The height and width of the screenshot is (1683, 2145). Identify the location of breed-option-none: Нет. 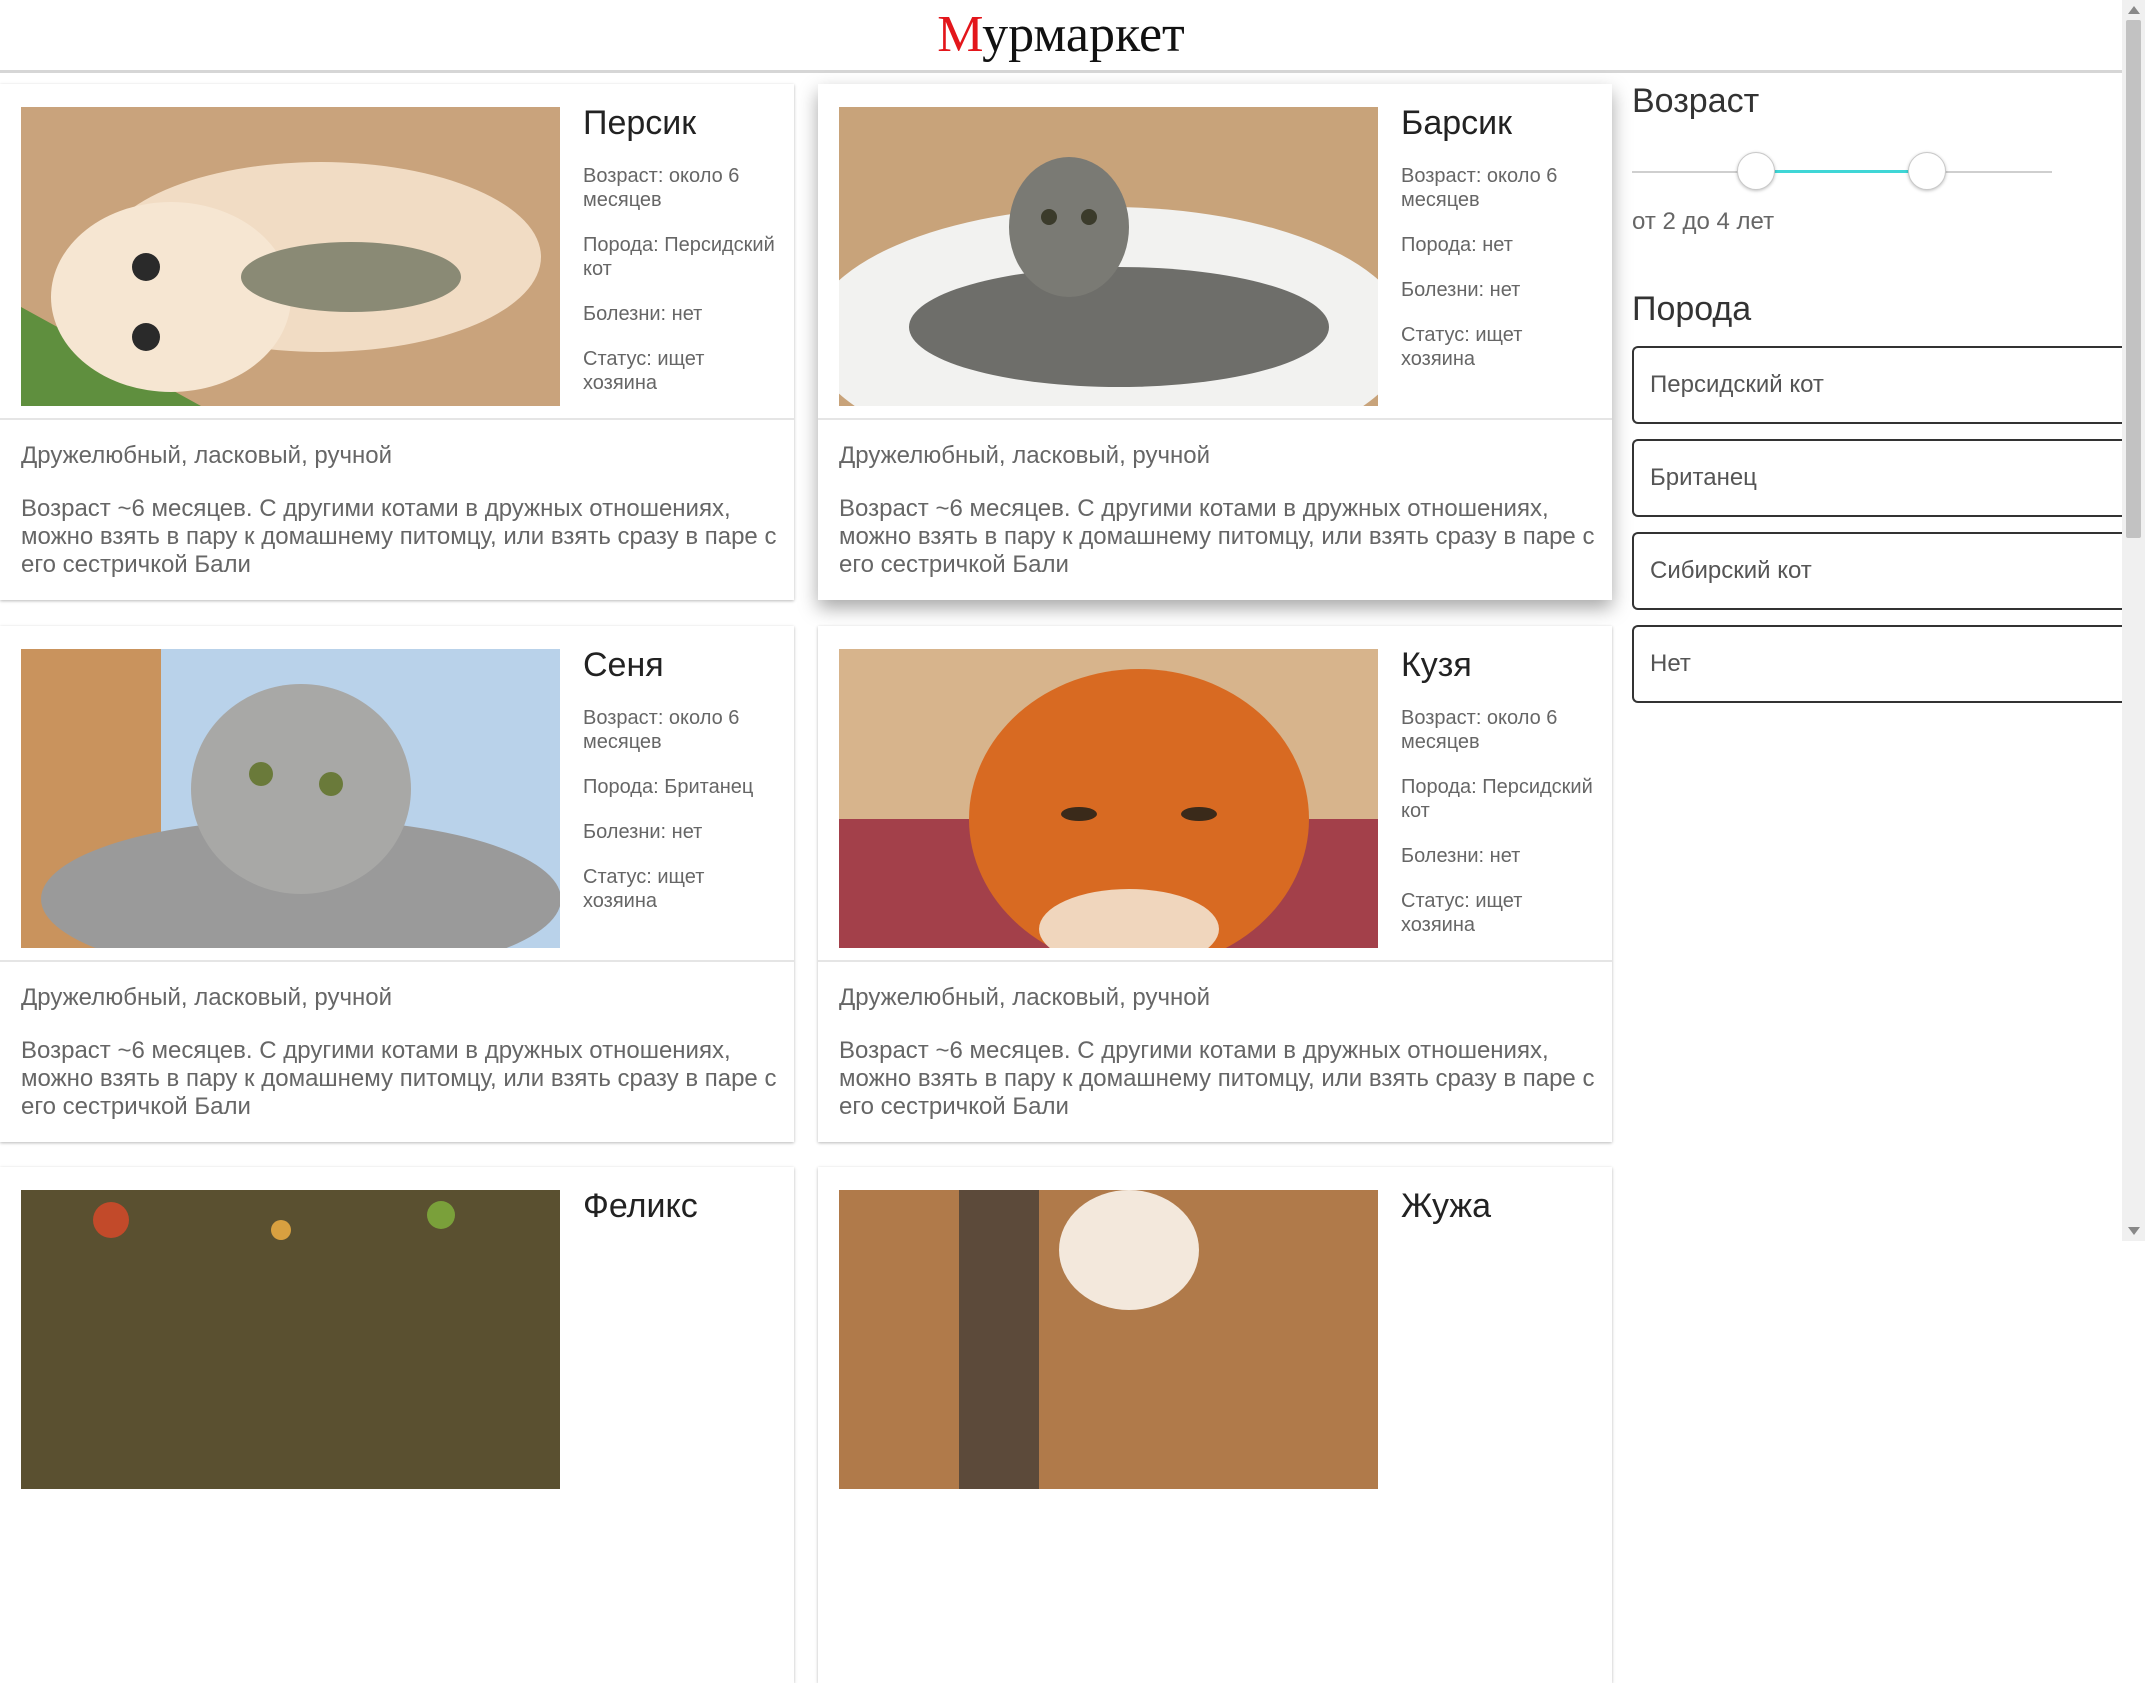
(1877, 664).